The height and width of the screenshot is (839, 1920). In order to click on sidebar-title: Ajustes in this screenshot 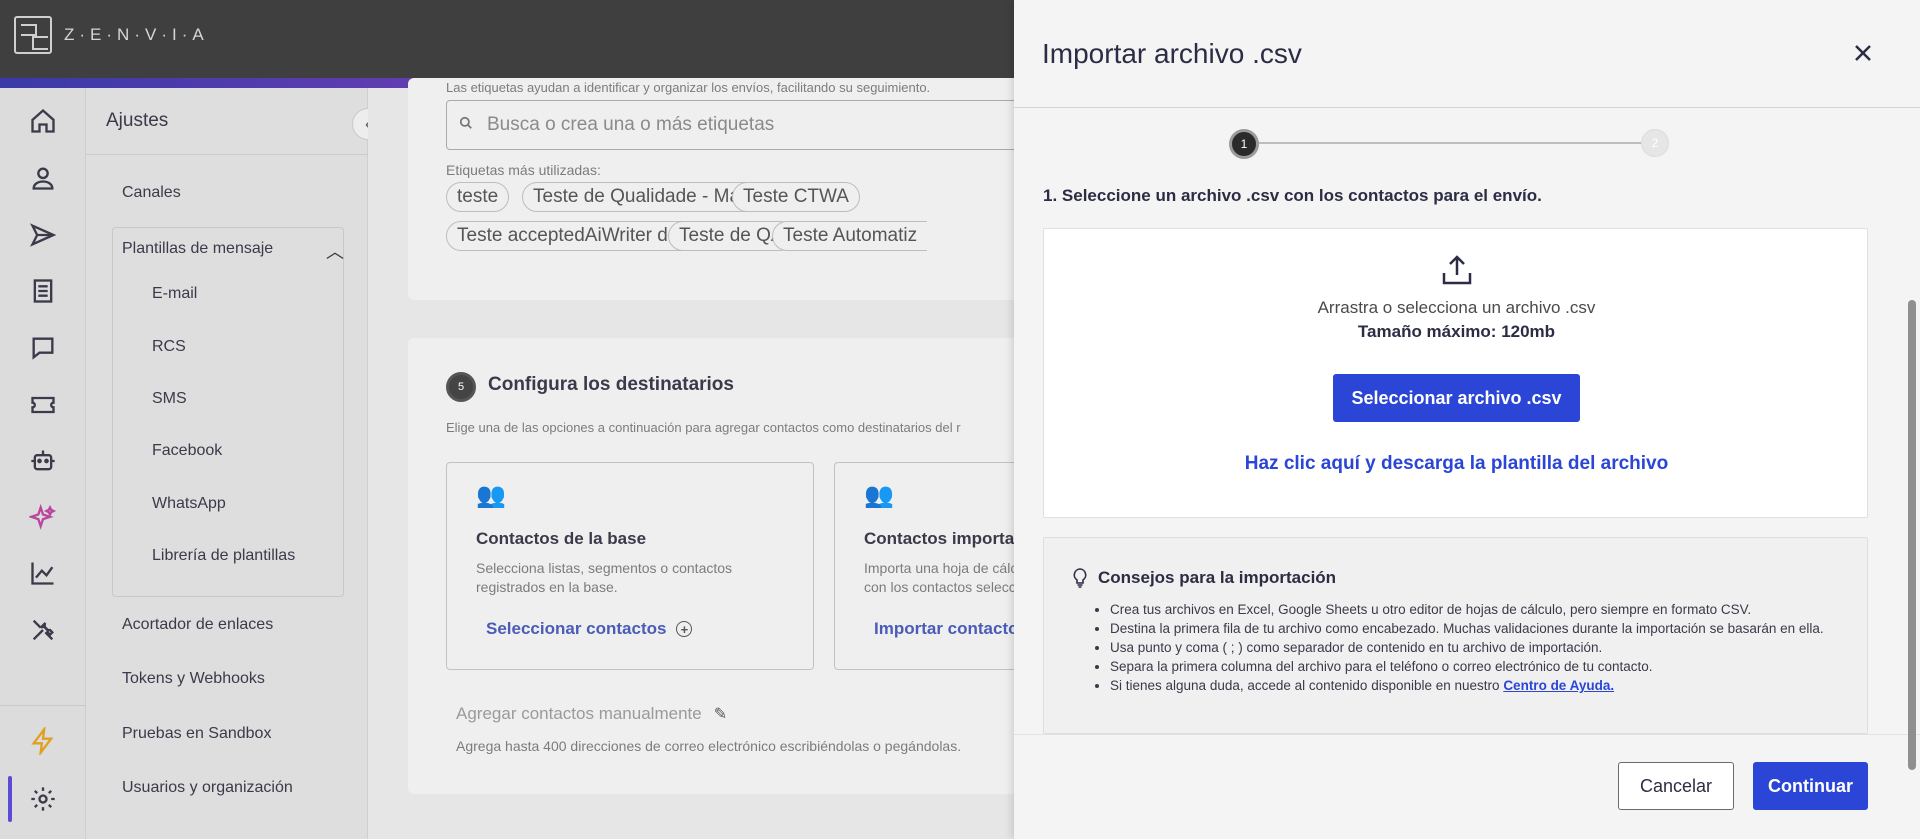, I will do `click(137, 120)`.